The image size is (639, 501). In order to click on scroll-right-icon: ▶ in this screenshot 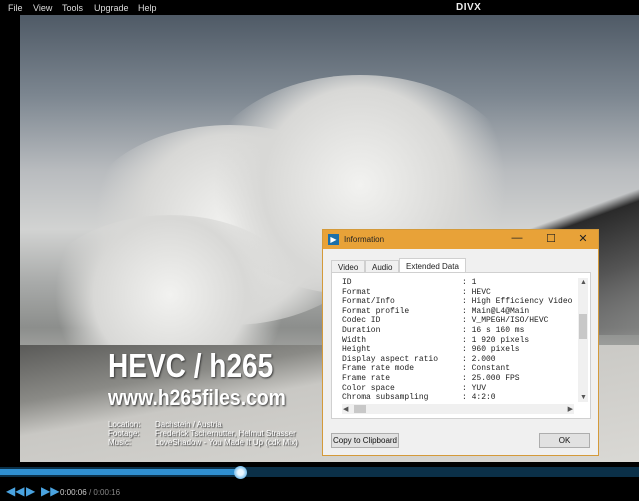, I will do `click(570, 409)`.